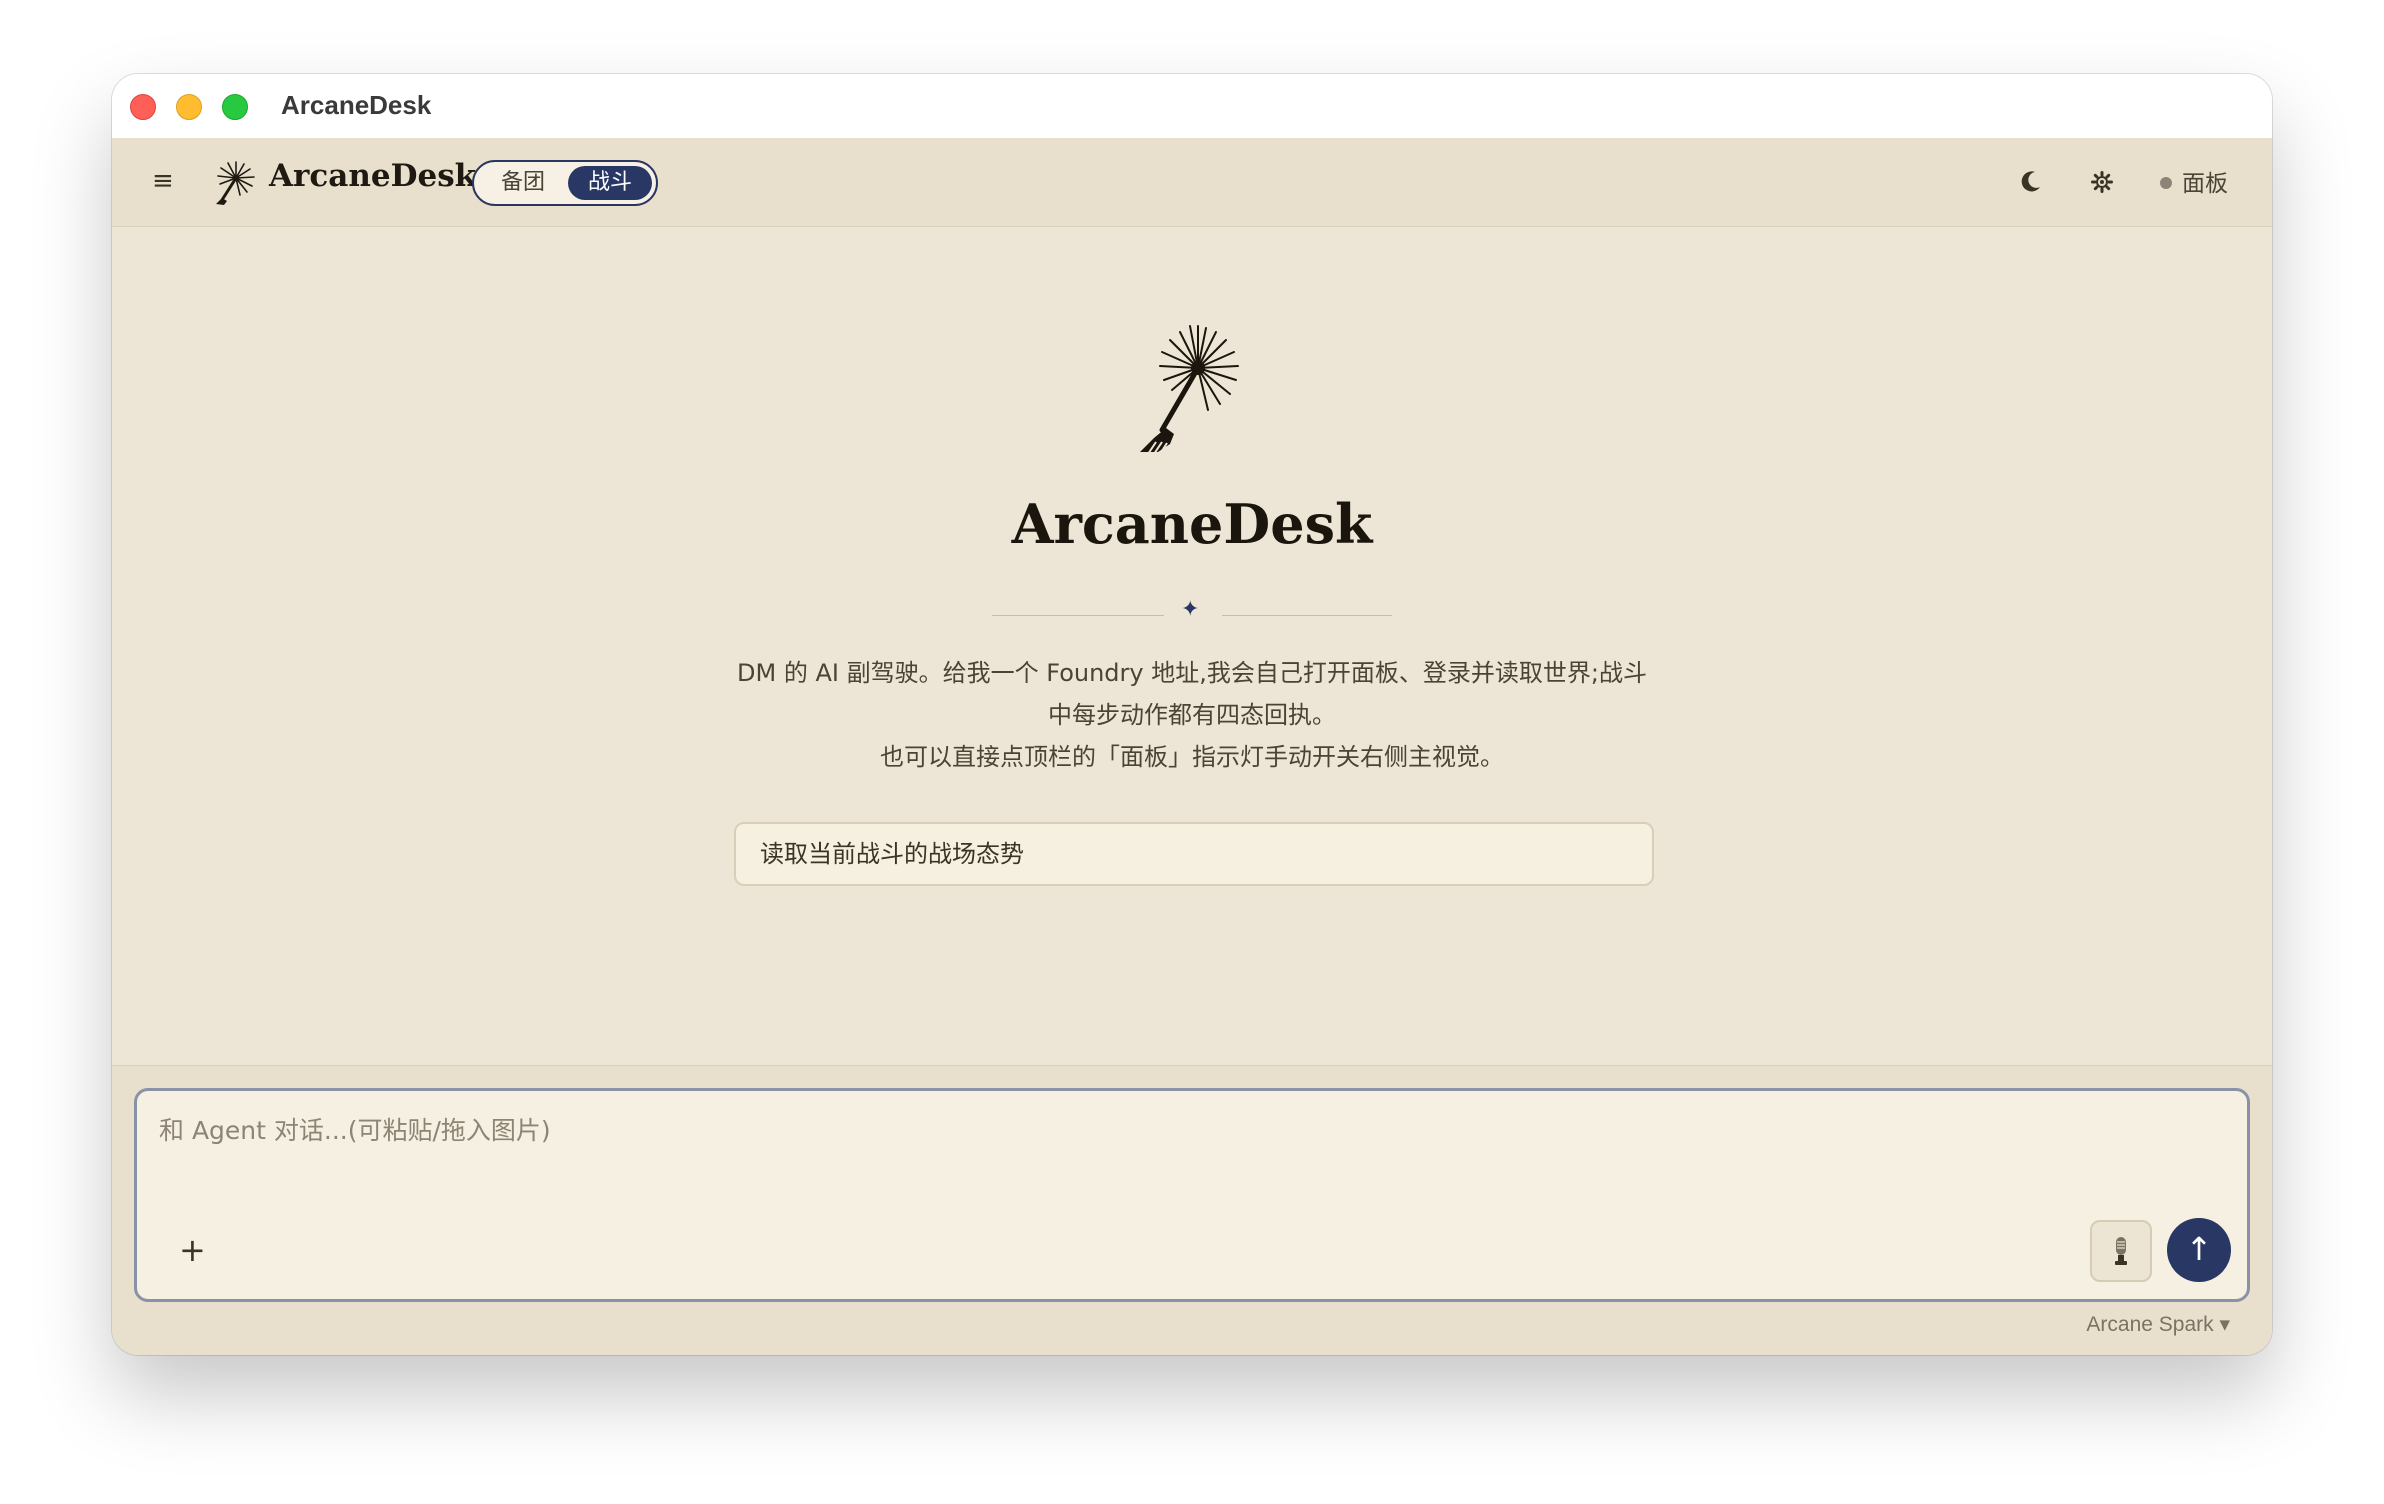  I want to click on moon-icon, so click(2031, 181).